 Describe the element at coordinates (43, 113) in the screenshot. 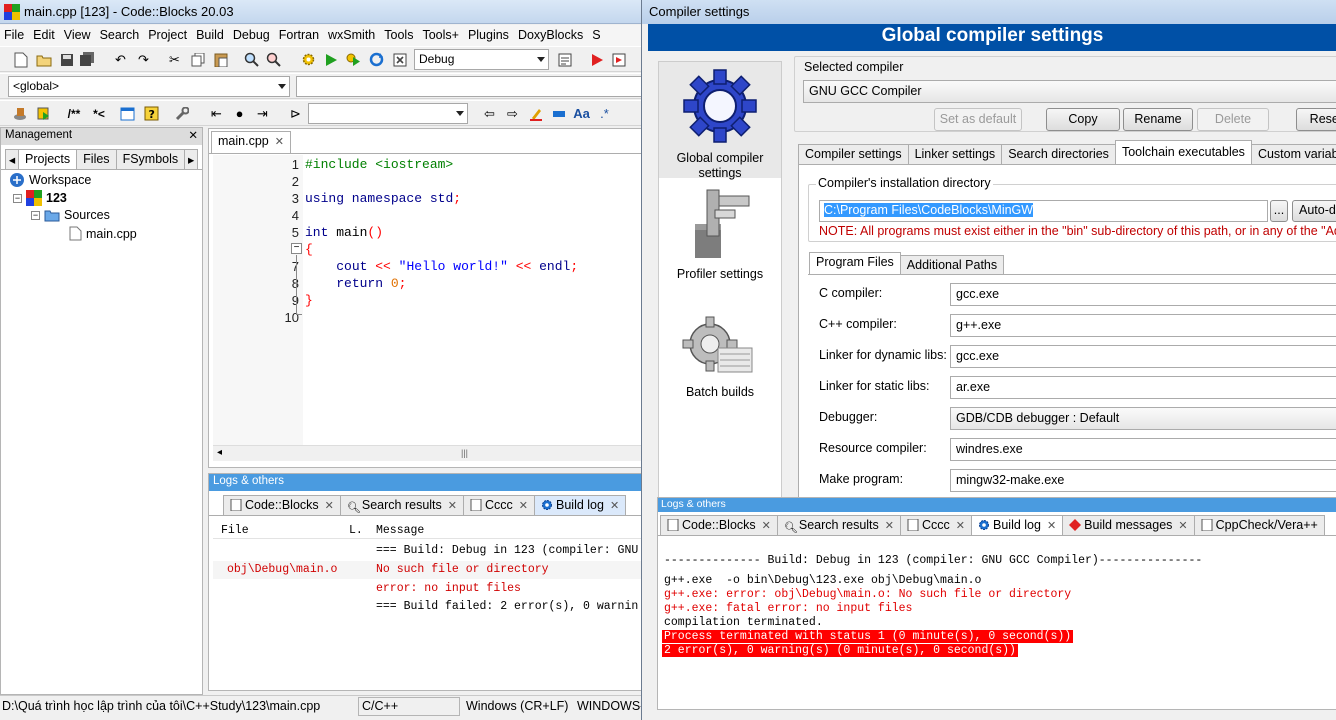

I see `jump-icon` at that location.